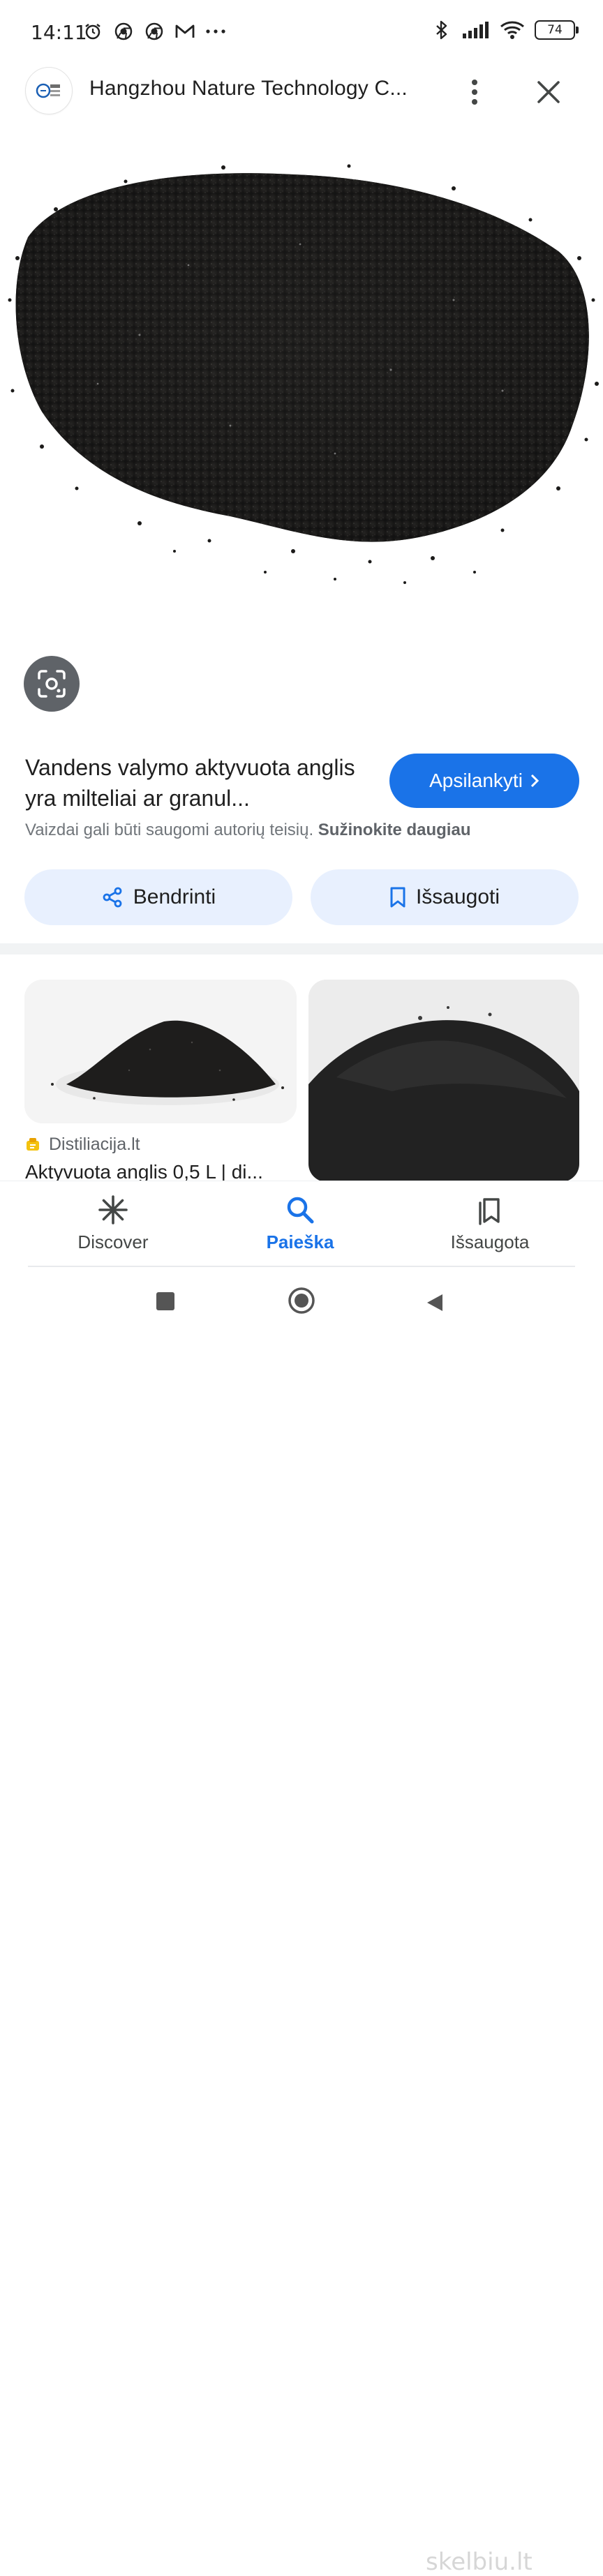  What do you see at coordinates (215, 31) in the screenshot?
I see `more-dots-icon` at bounding box center [215, 31].